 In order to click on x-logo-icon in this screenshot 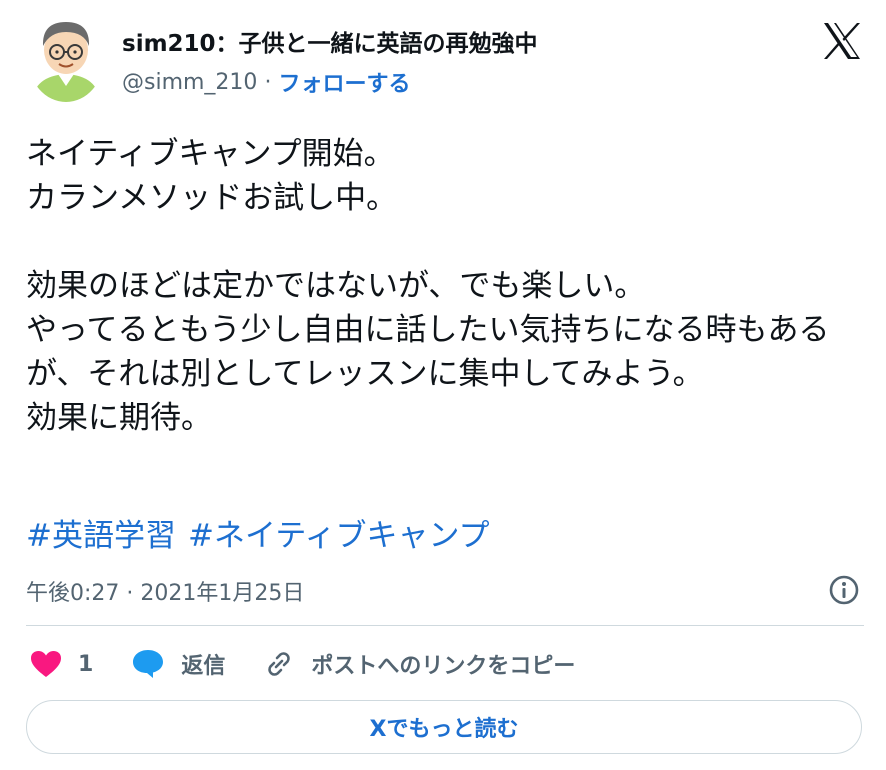, I will do `click(842, 41)`.